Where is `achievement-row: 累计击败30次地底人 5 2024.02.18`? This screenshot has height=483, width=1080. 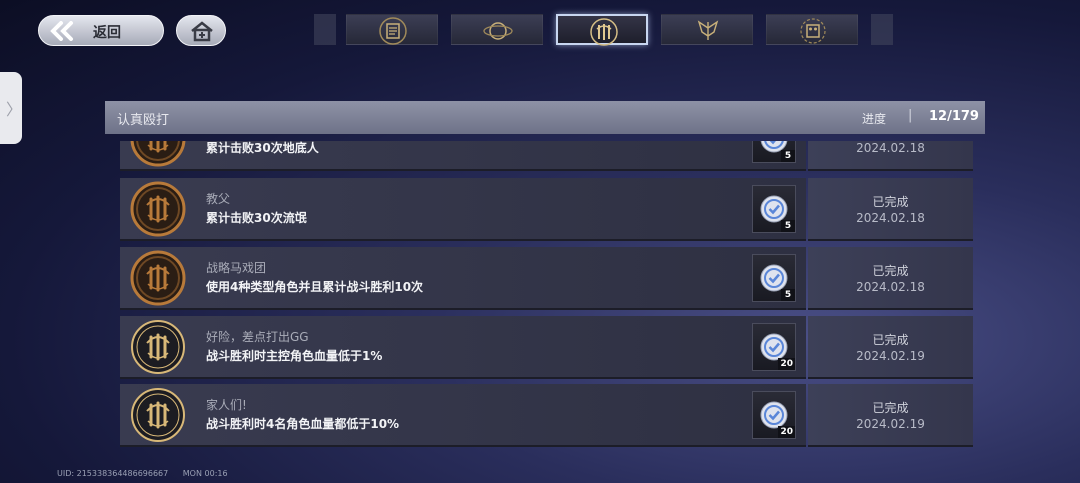 achievement-row: 累计击败30次地底人 5 2024.02.18 is located at coordinates (546, 156).